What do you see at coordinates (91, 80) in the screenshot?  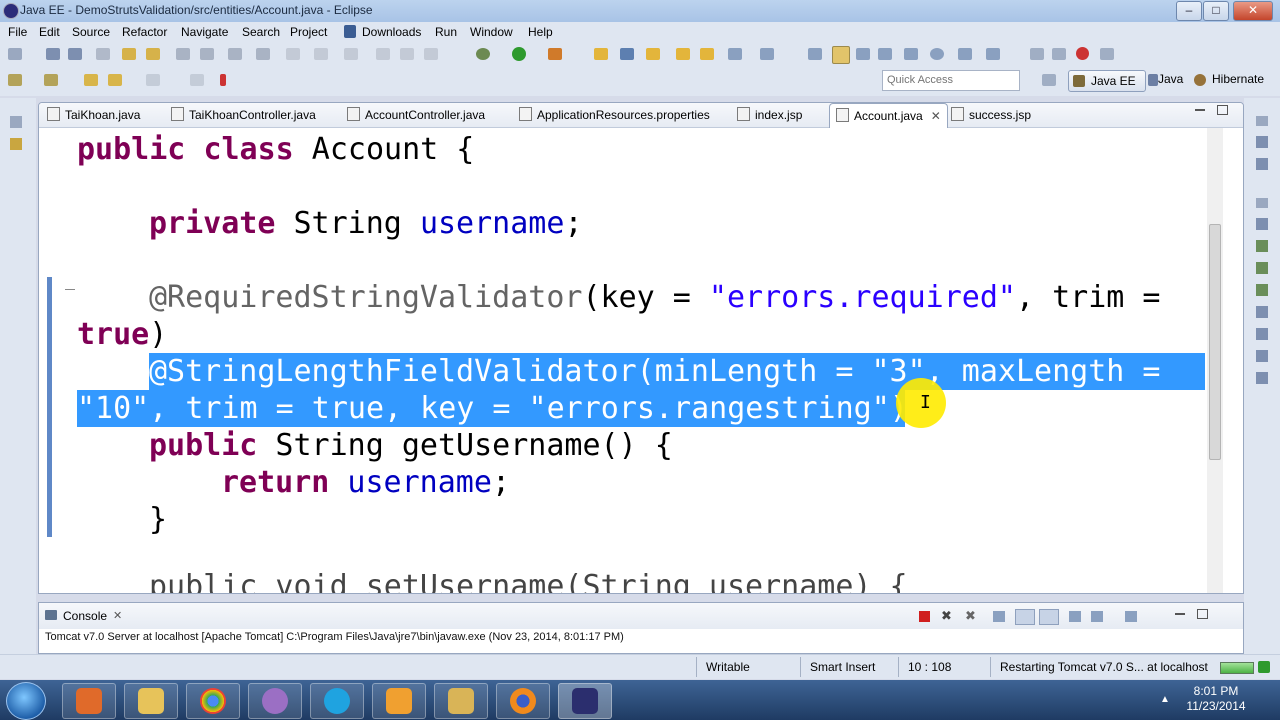 I see `back-icon` at bounding box center [91, 80].